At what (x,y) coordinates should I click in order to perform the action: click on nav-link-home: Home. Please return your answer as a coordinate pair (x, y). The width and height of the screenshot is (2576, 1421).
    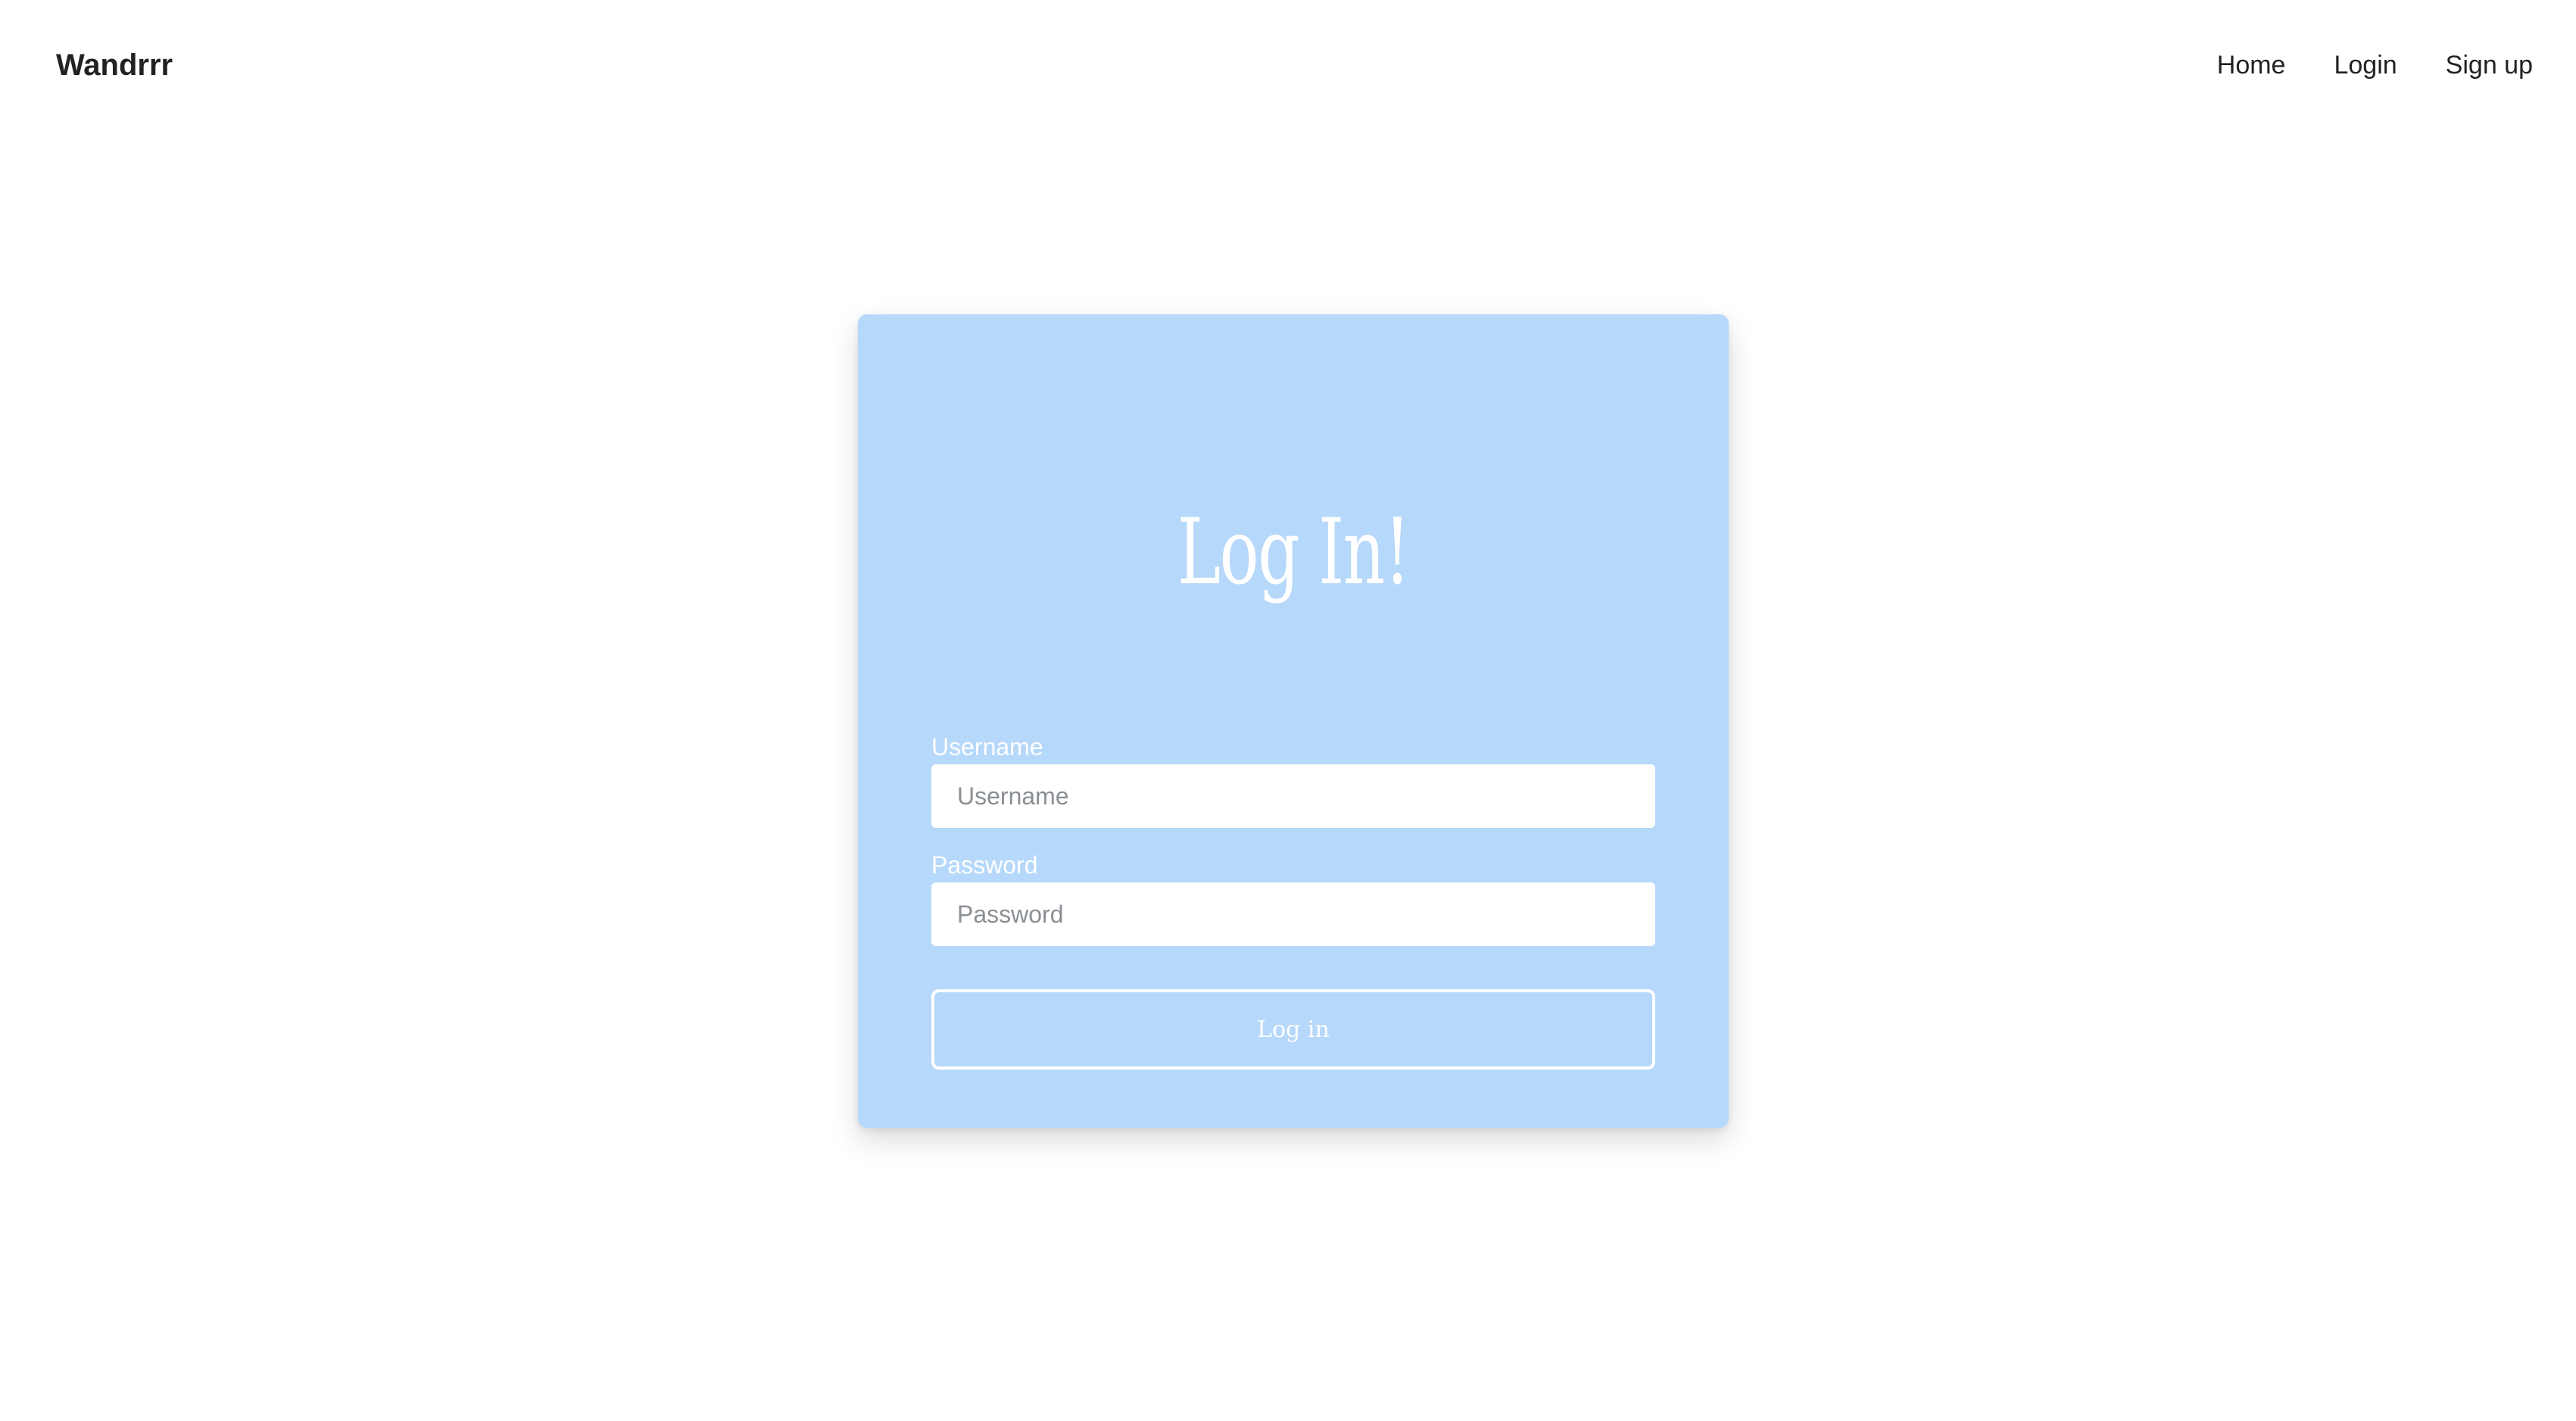
    Looking at the image, I should click on (2251, 65).